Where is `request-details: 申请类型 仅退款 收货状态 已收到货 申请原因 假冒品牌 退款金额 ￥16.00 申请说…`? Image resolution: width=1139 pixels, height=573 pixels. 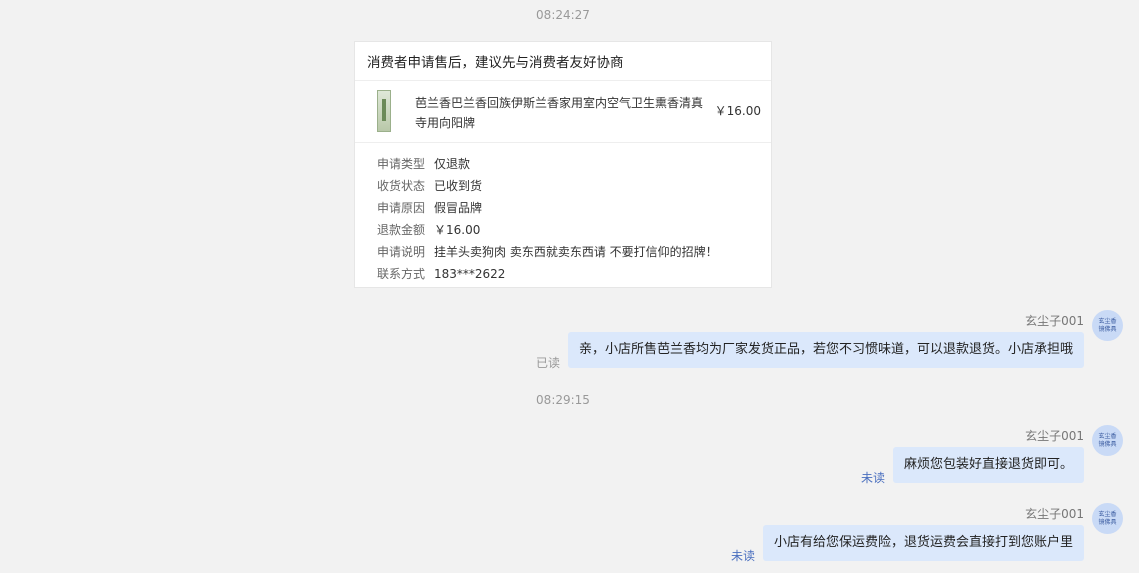
request-details: 申请类型 仅退款 收货状态 已收到货 申请原因 假冒品牌 退款金额 ￥16.00 申请说… is located at coordinates (563, 214).